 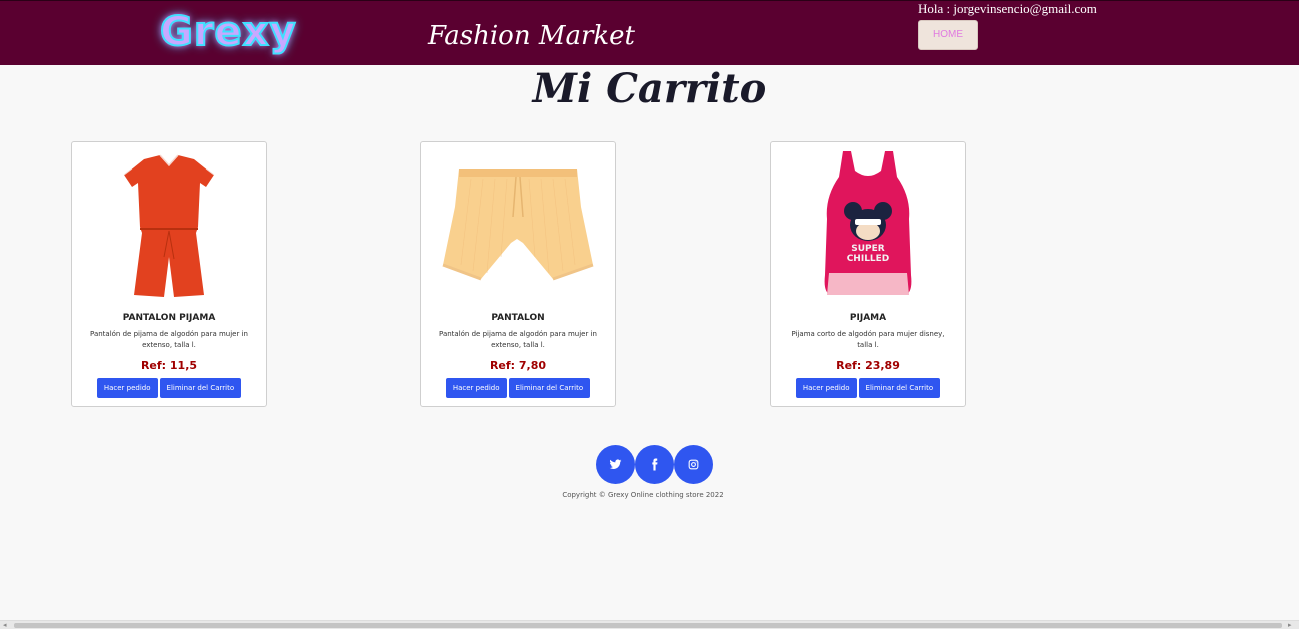 I want to click on facebook-button, so click(x=654, y=464).